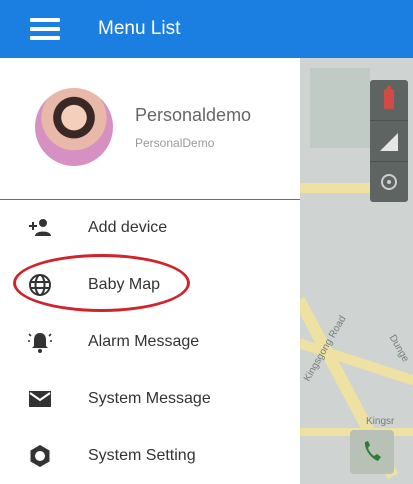 The width and height of the screenshot is (413, 484). Describe the element at coordinates (139, 28) in the screenshot. I see `page-title: Menu List` at that location.